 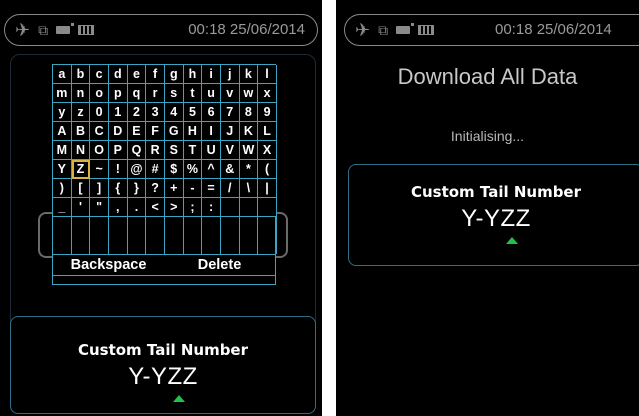 I want to click on keyboard-key: Q, so click(x=137, y=150).